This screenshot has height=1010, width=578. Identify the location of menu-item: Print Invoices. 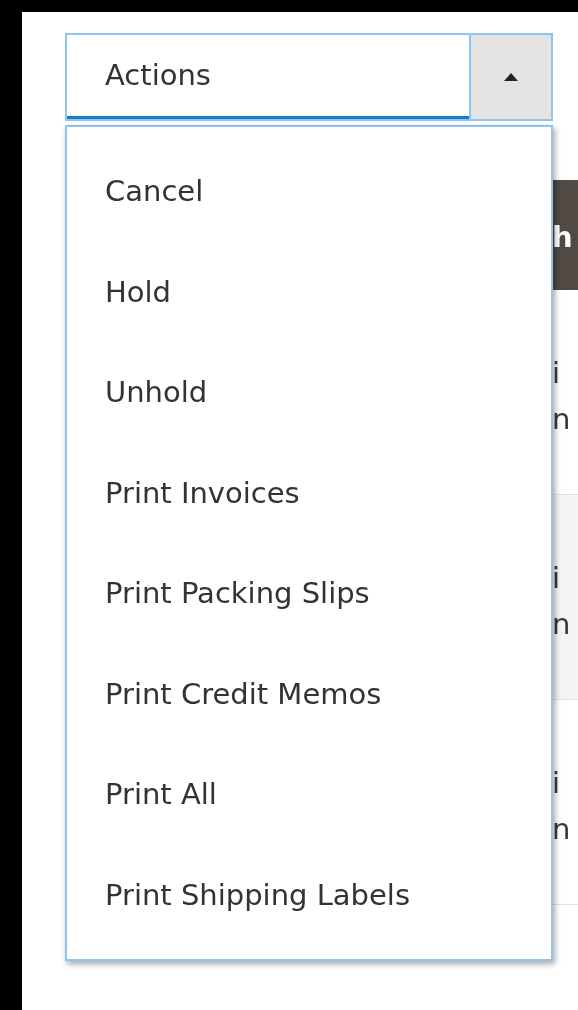
(309, 492).